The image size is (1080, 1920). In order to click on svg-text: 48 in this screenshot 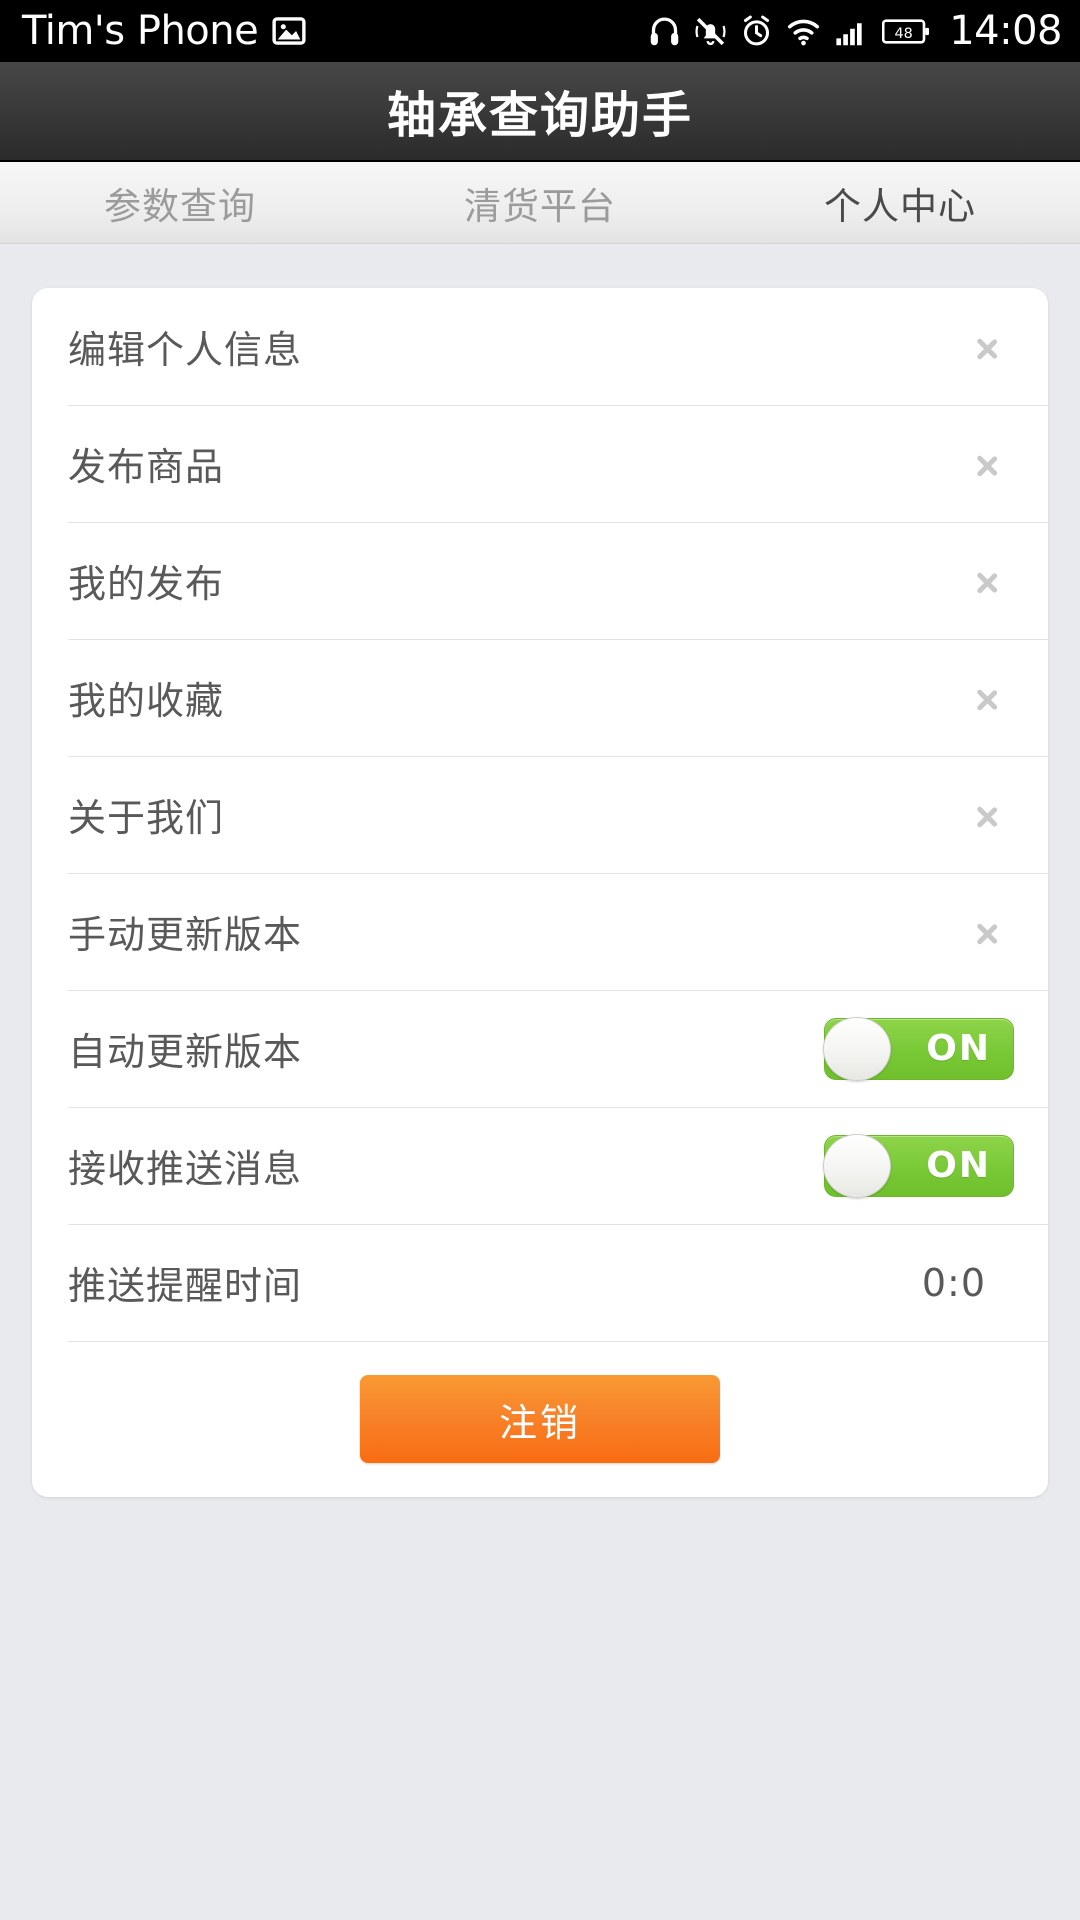, I will do `click(904, 33)`.